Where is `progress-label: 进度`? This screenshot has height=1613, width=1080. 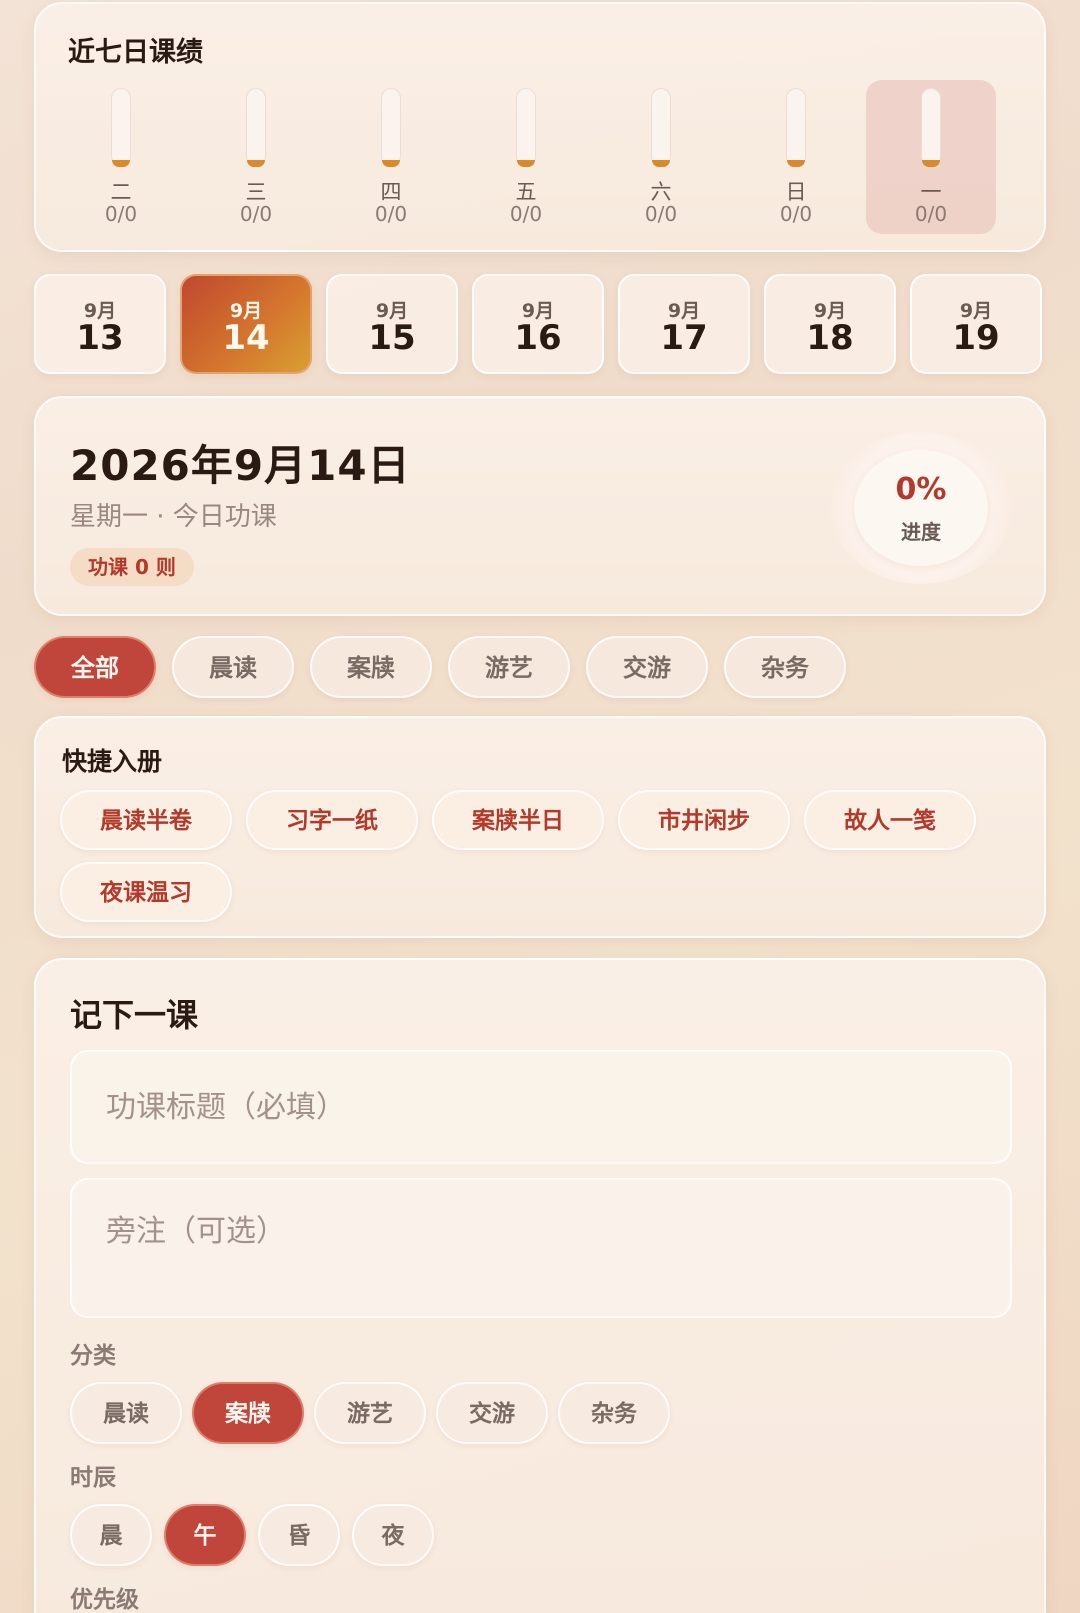 progress-label: 进度 is located at coordinates (921, 532).